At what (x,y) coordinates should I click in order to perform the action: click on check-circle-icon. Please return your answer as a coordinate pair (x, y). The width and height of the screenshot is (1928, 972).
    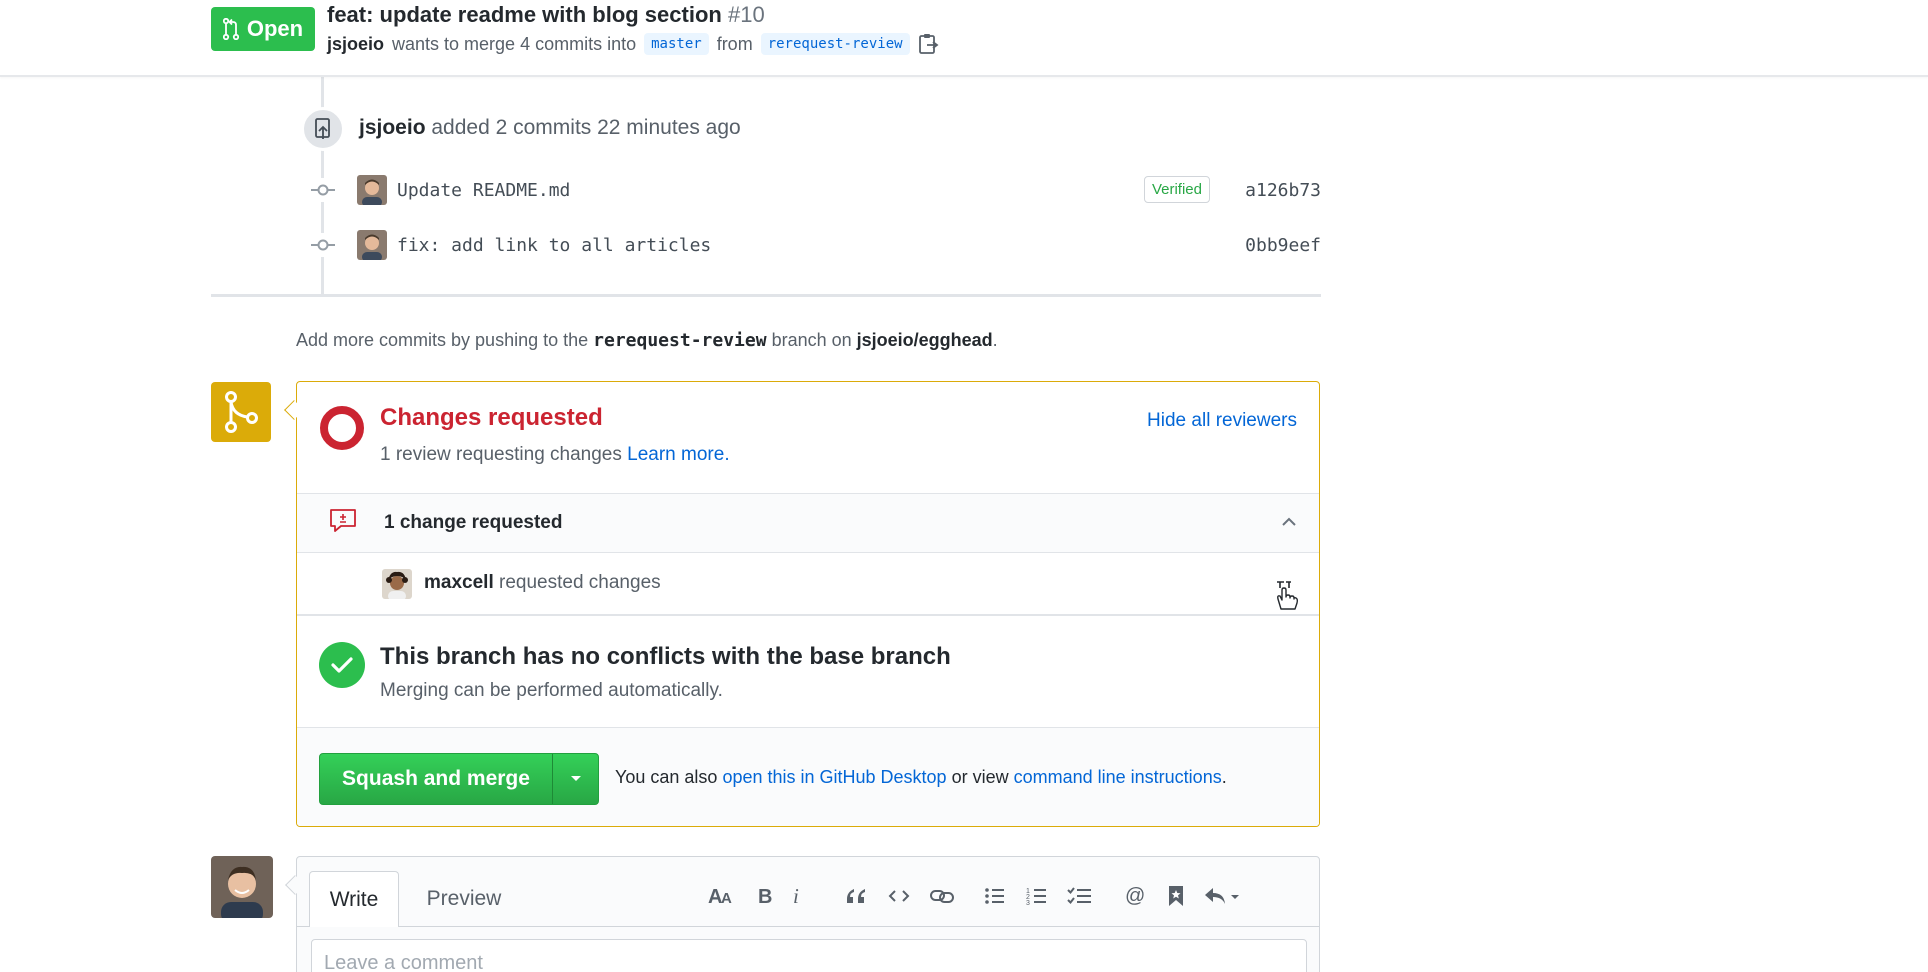
    Looking at the image, I should click on (342, 665).